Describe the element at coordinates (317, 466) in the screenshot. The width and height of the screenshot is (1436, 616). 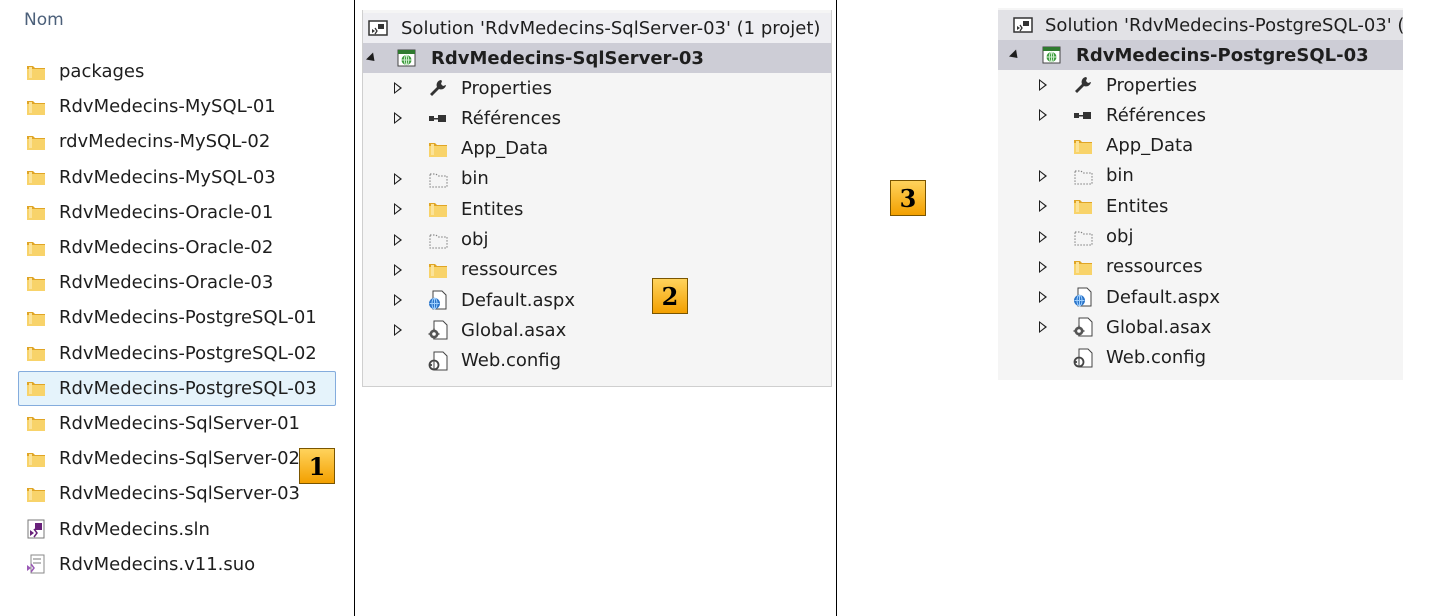
I see `callout-badge-1: 1` at that location.